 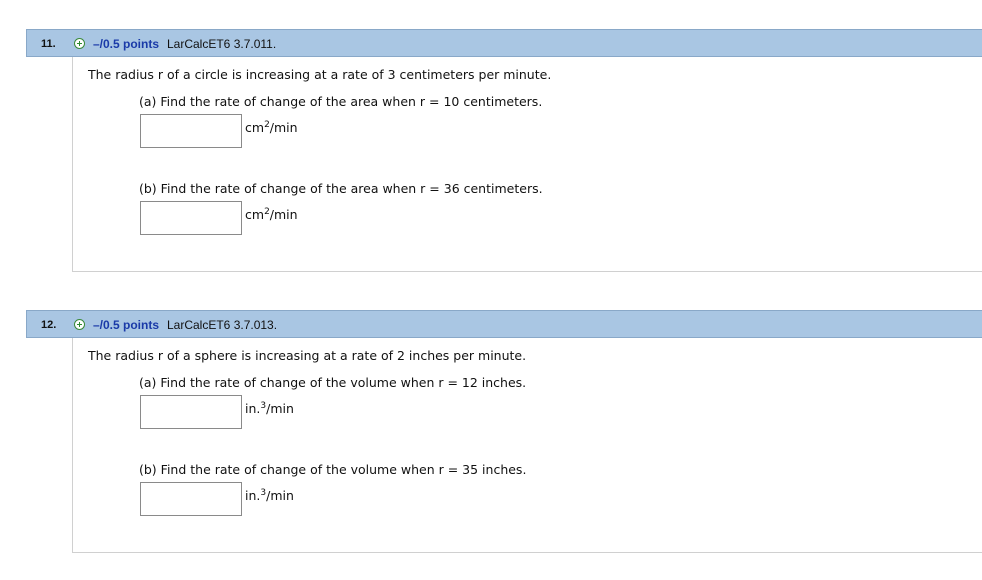 What do you see at coordinates (504, 43) in the screenshot?
I see `question-header: 11. –/0.5 points LarCalcET6 3.7.011.` at bounding box center [504, 43].